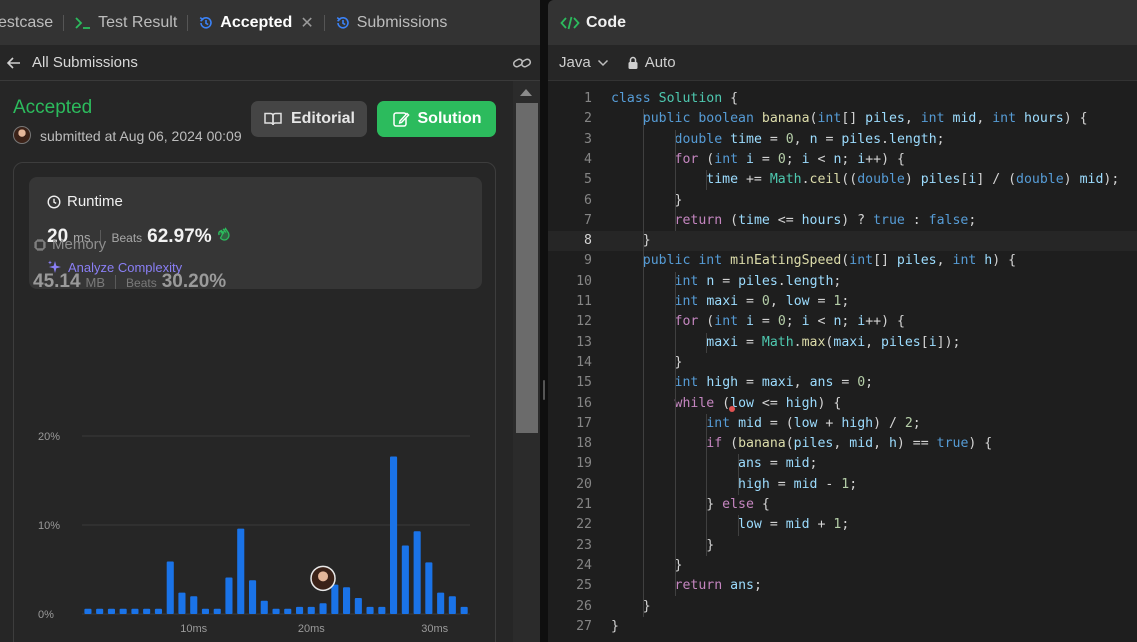 Image resolution: width=1137 pixels, height=642 pixels. What do you see at coordinates (544, 321) in the screenshot?
I see `panel-splitter` at bounding box center [544, 321].